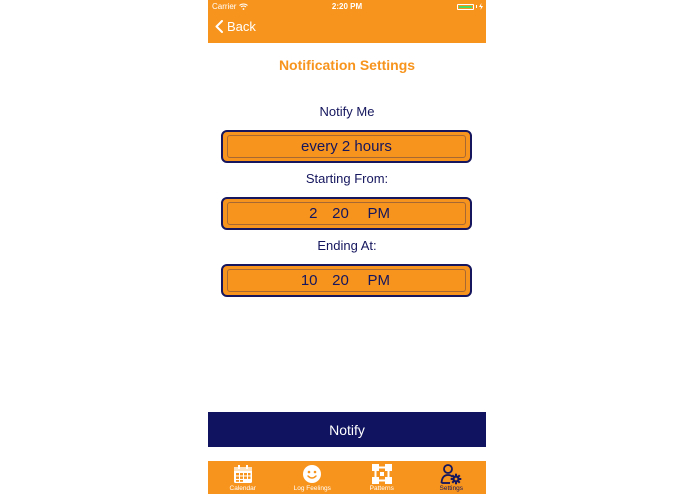 This screenshot has width=695, height=494. What do you see at coordinates (379, 280) in the screenshot?
I see `end-ampm: PM` at bounding box center [379, 280].